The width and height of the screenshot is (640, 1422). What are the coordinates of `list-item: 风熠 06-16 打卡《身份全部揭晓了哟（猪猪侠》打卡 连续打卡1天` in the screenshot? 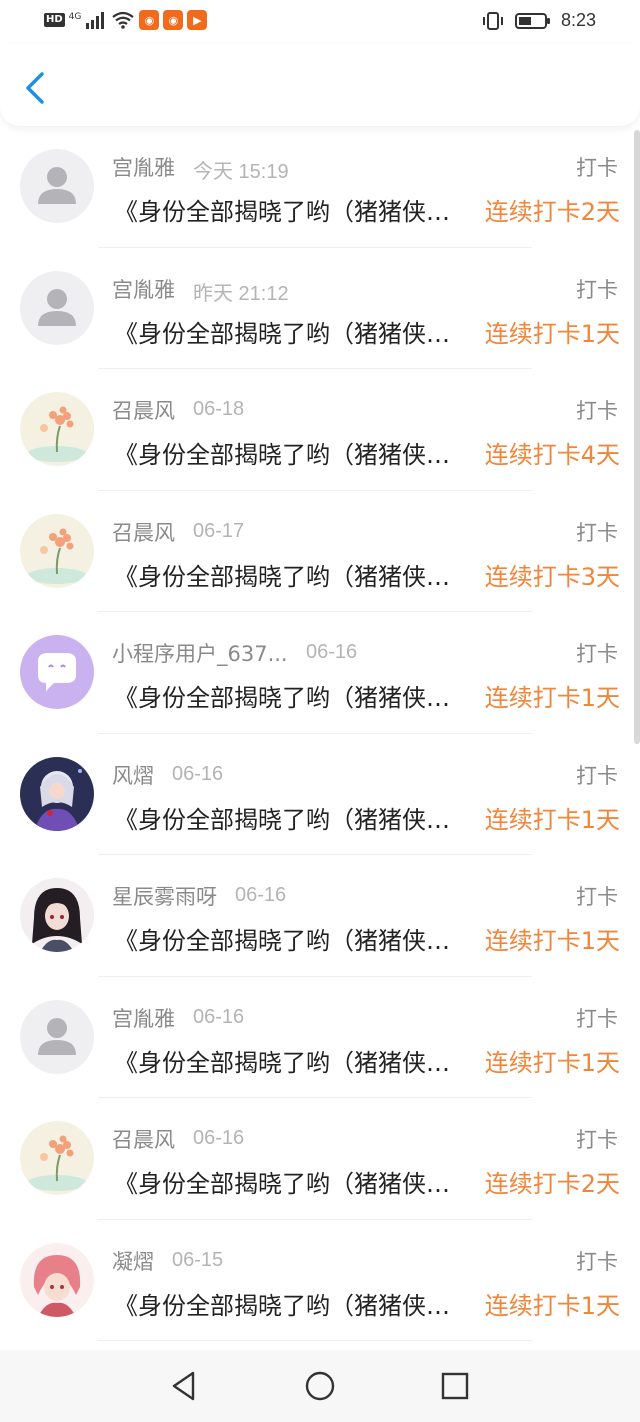 It's located at (320, 794).